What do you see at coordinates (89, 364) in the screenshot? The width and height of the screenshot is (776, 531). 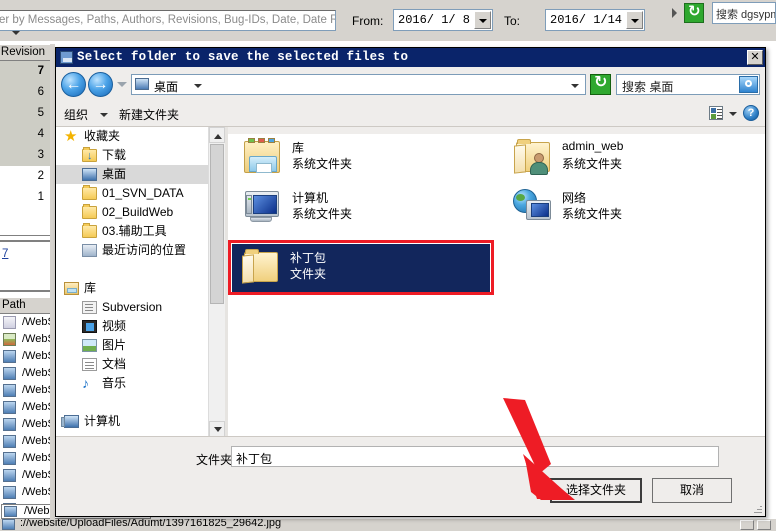 I see `documents-icon` at bounding box center [89, 364].